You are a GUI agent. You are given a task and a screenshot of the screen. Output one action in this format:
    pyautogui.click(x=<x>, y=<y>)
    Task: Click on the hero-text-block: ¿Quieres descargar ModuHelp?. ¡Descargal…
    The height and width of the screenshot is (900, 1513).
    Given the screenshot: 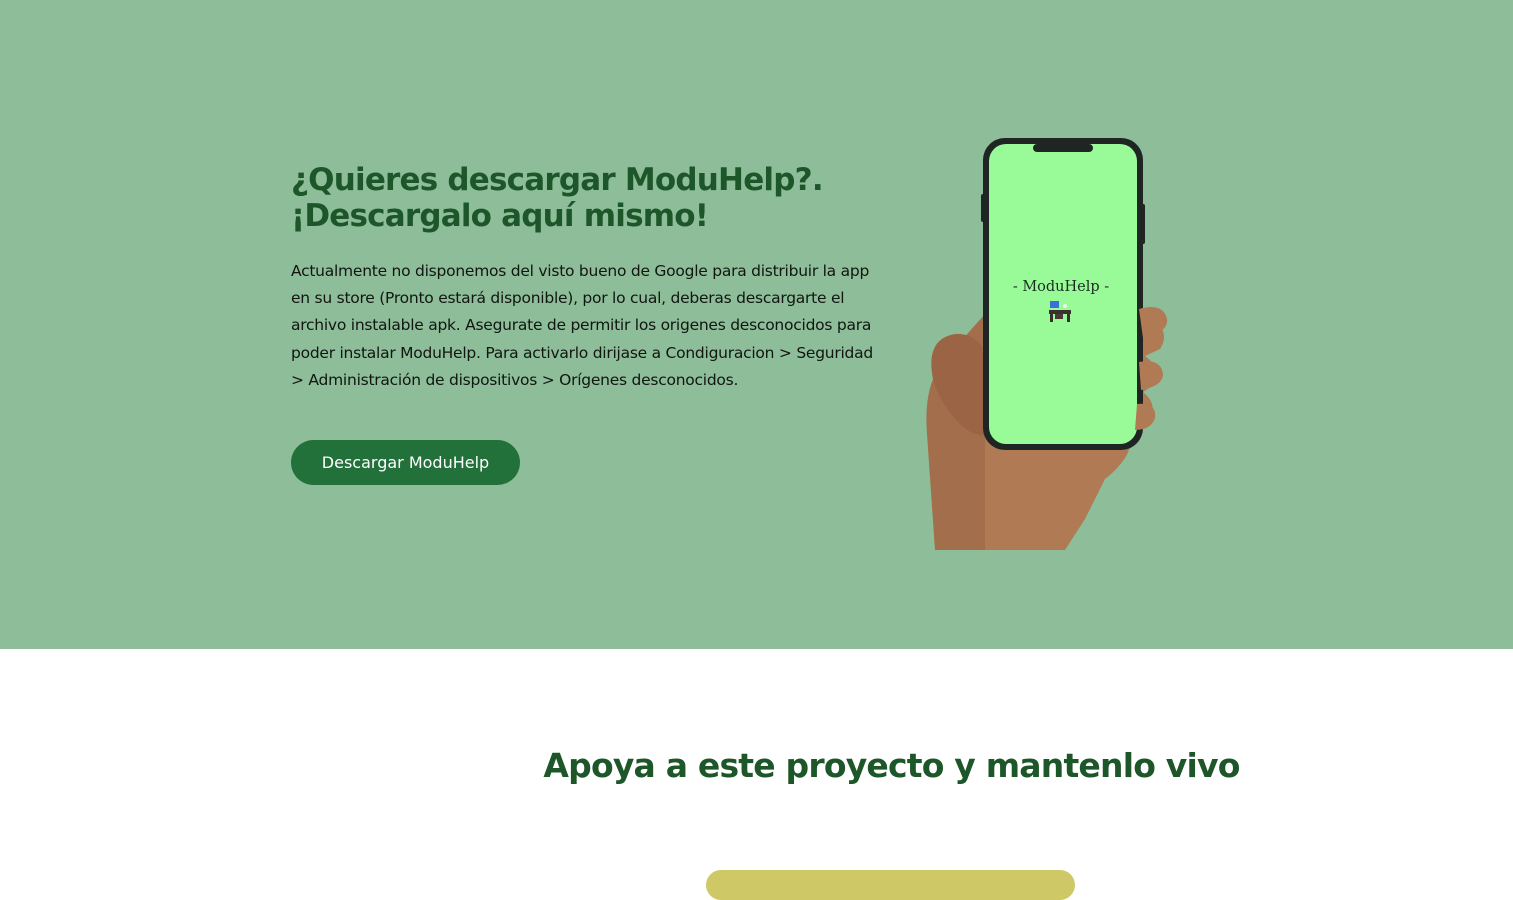 What is the action you would take?
    pyautogui.click(x=591, y=278)
    